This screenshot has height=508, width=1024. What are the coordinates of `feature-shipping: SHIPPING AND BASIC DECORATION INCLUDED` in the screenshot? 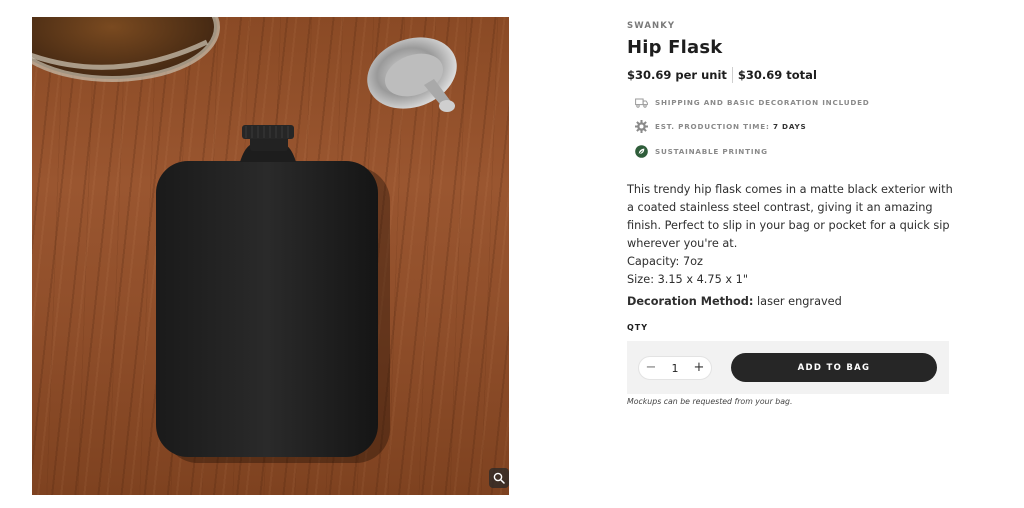 It's located at (752, 102).